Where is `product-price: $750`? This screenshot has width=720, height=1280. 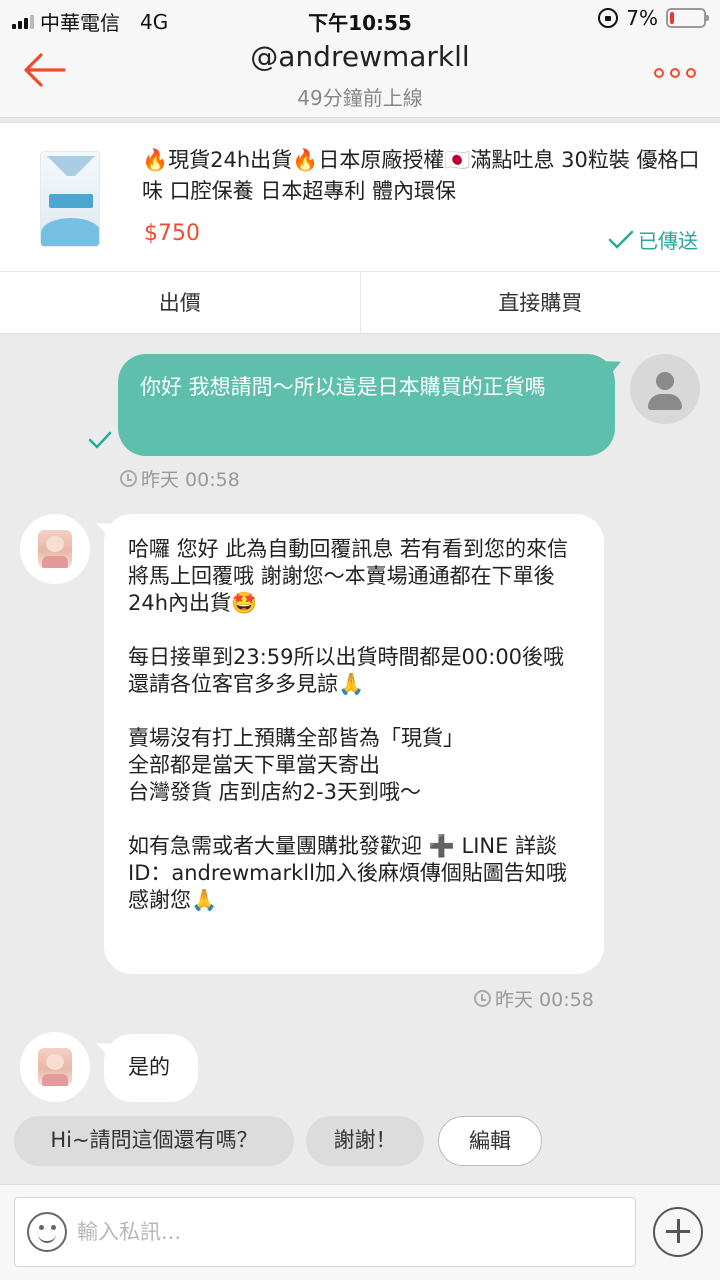 product-price: $750 is located at coordinates (172, 233).